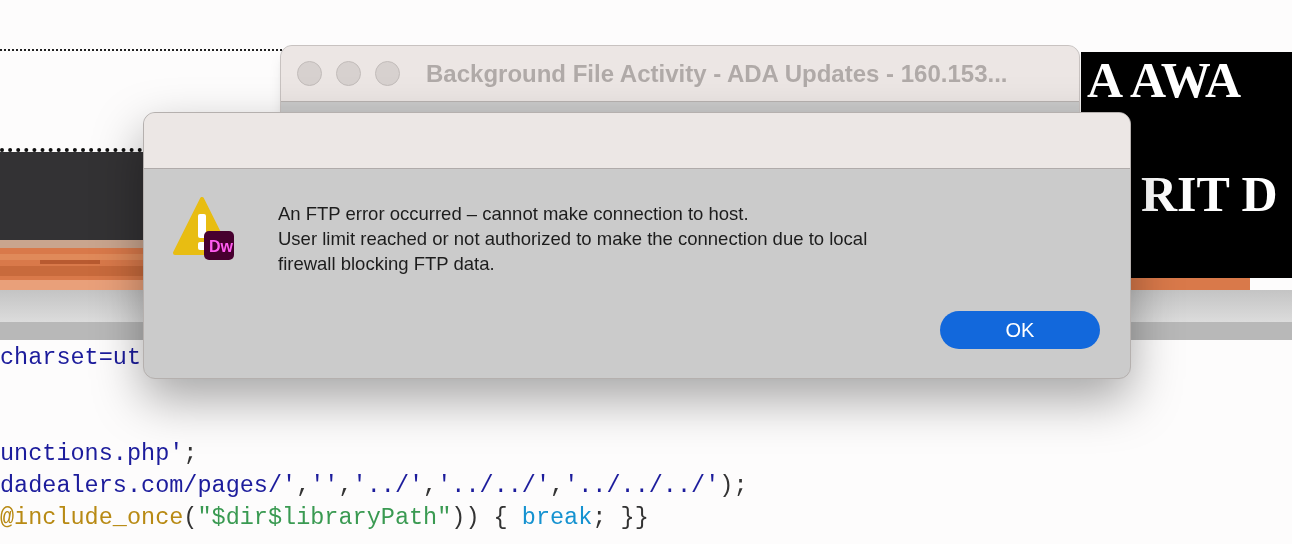 Image resolution: width=1292 pixels, height=544 pixels. I want to click on code-line: unctions.php';, so click(99, 454).